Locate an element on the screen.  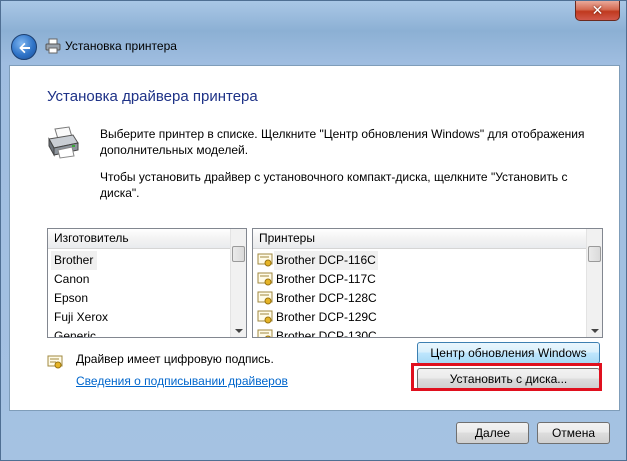
highlight-annotation is located at coordinates (506, 377).